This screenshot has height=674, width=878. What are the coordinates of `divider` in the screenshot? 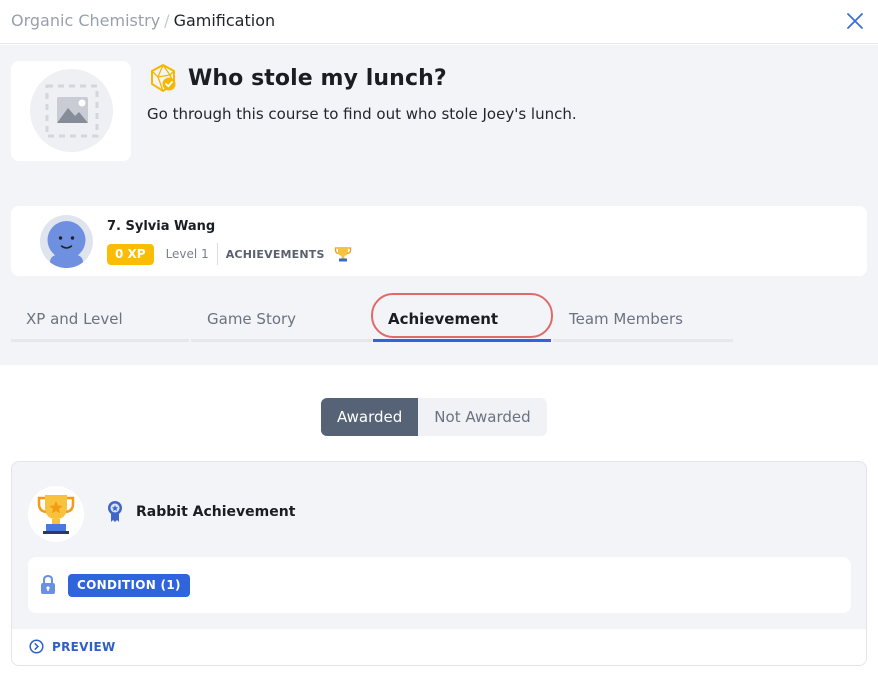 It's located at (217, 254).